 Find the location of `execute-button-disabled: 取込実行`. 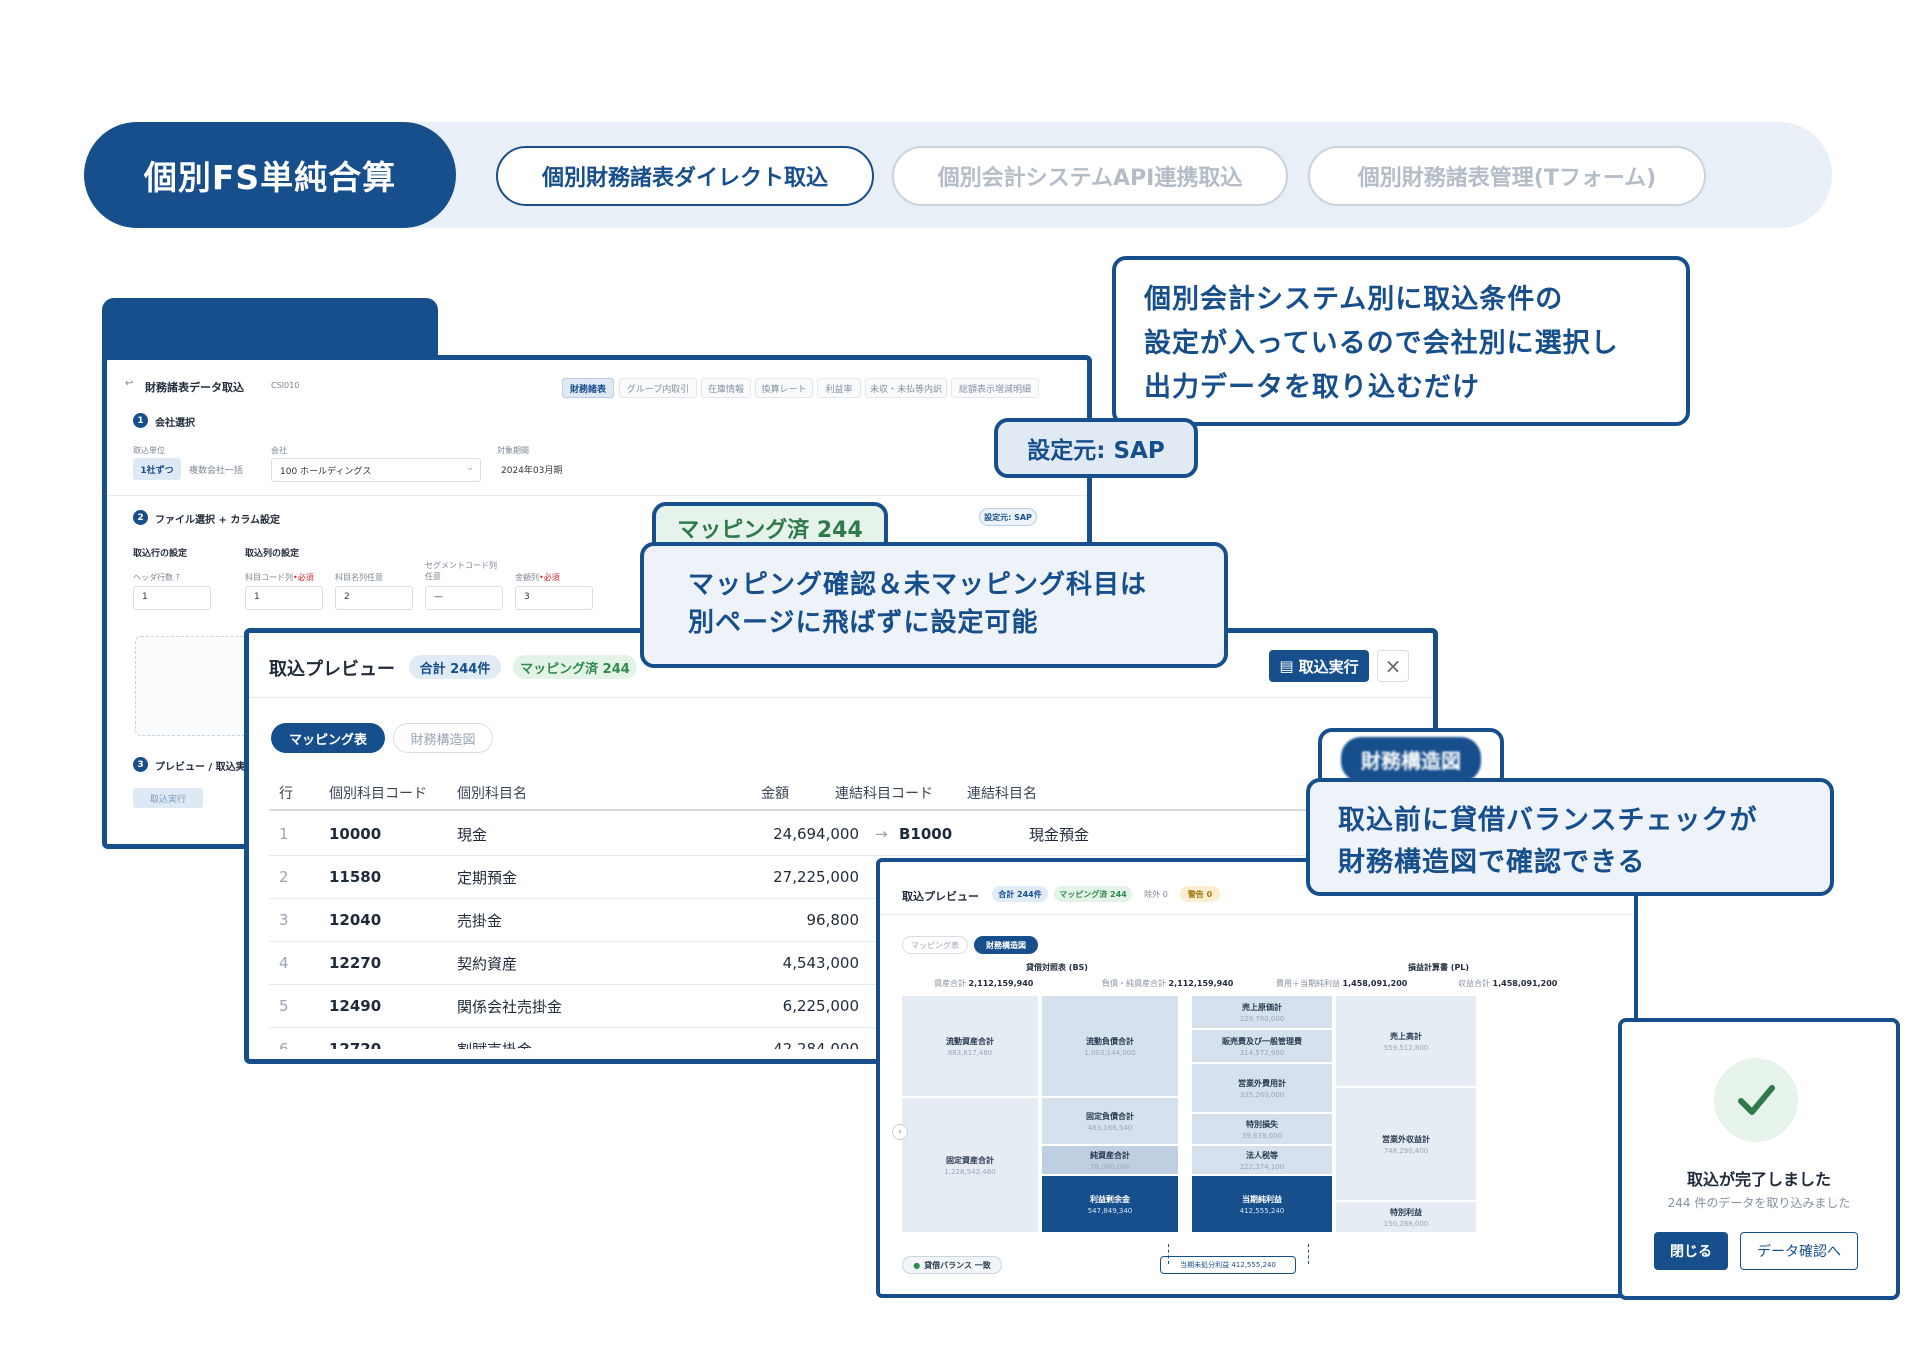

execute-button-disabled: 取込実行 is located at coordinates (168, 798).